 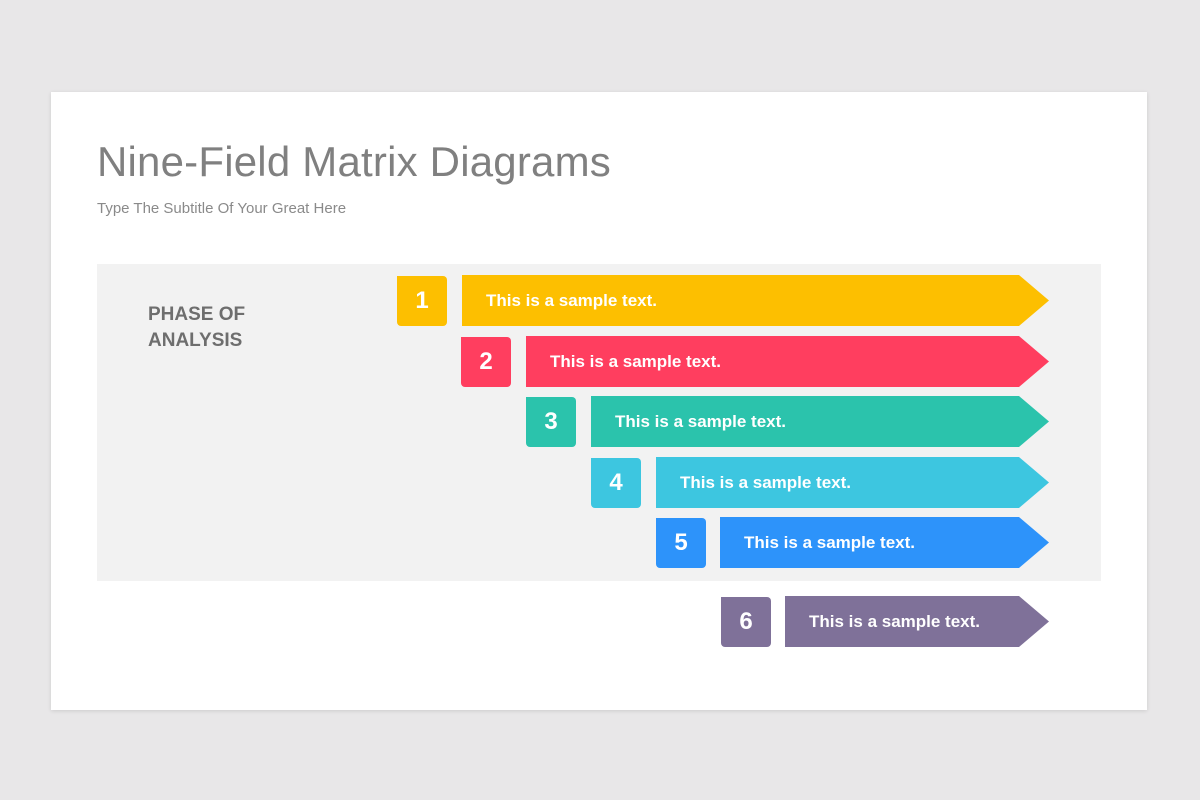 I want to click on step-5-number: 5, so click(x=681, y=543).